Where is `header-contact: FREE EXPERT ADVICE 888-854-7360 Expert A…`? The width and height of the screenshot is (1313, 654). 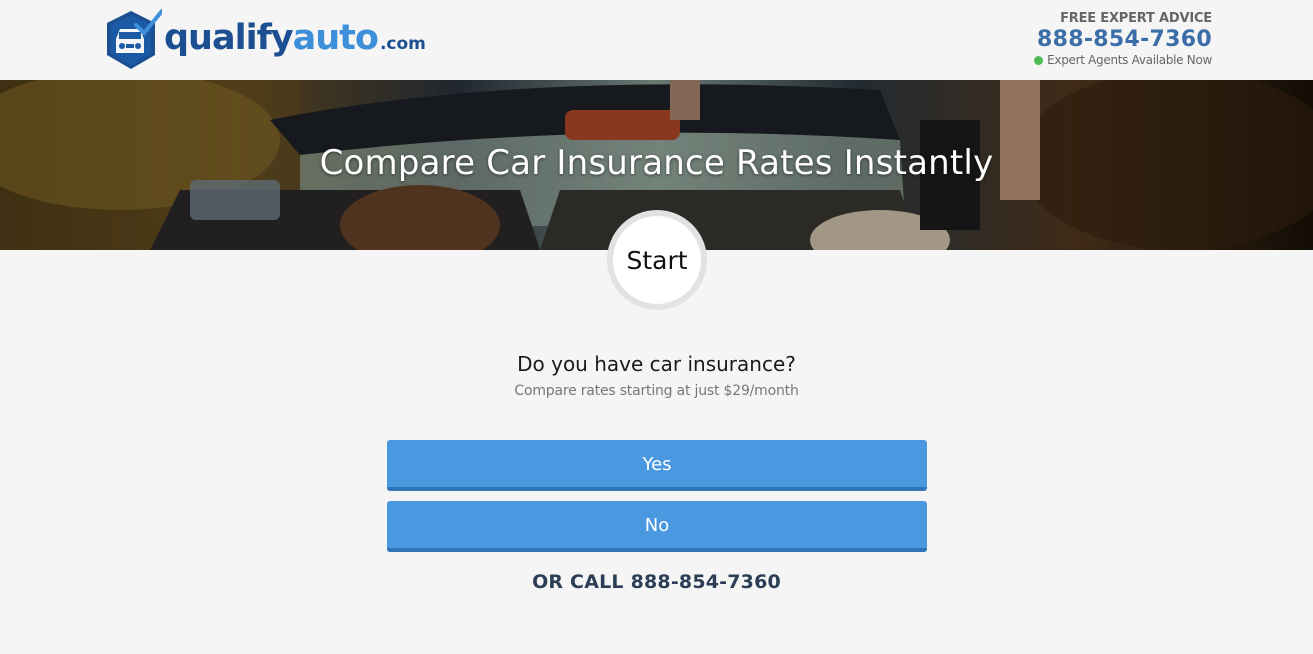
header-contact: FREE EXPERT ADVICE 888-854-7360 Expert A… is located at coordinates (1123, 39).